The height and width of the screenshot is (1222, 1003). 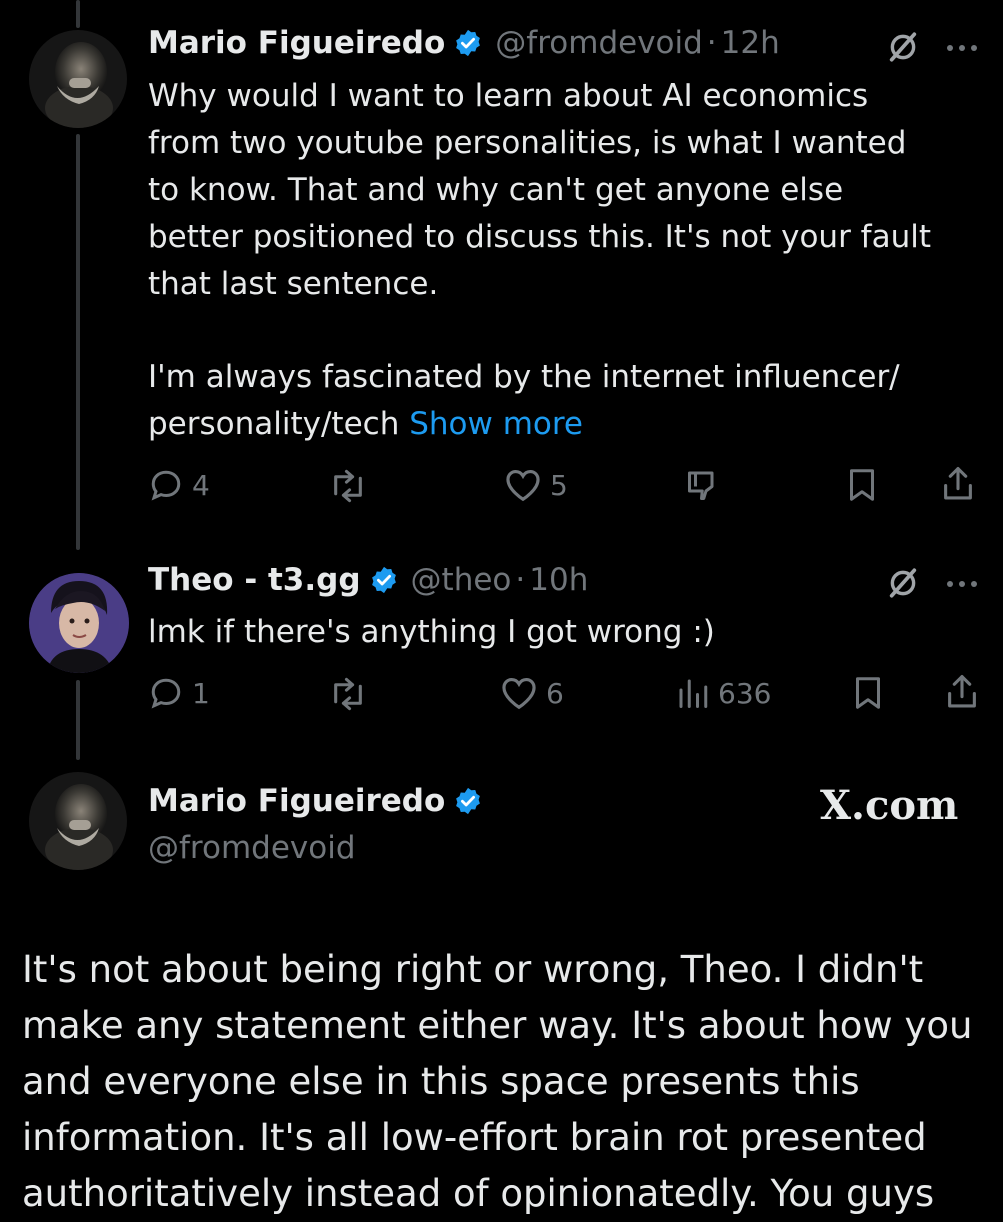 I want to click on reply-button: 1, so click(x=179, y=693).